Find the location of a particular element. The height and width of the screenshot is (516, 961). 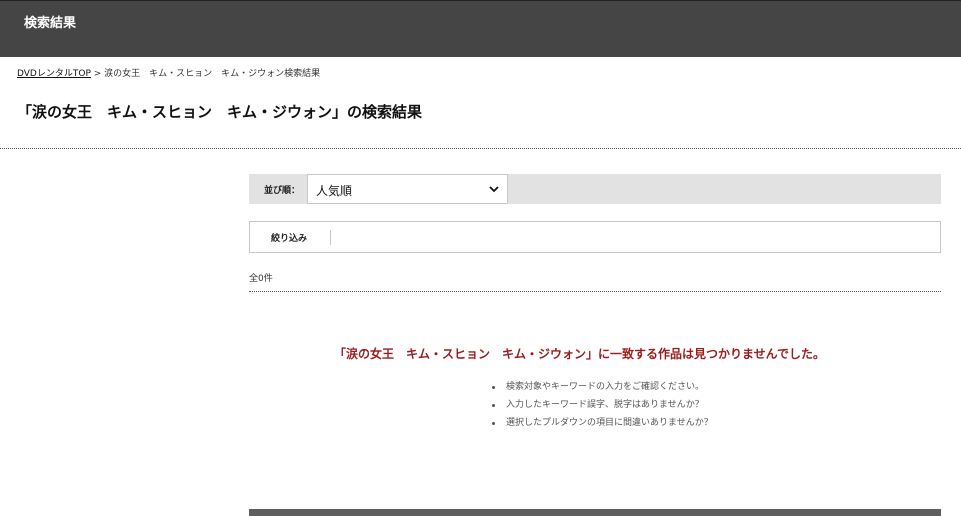

hint-text: 検索対象やキーワードの入力をご確認ください。 is located at coordinates (605, 387).